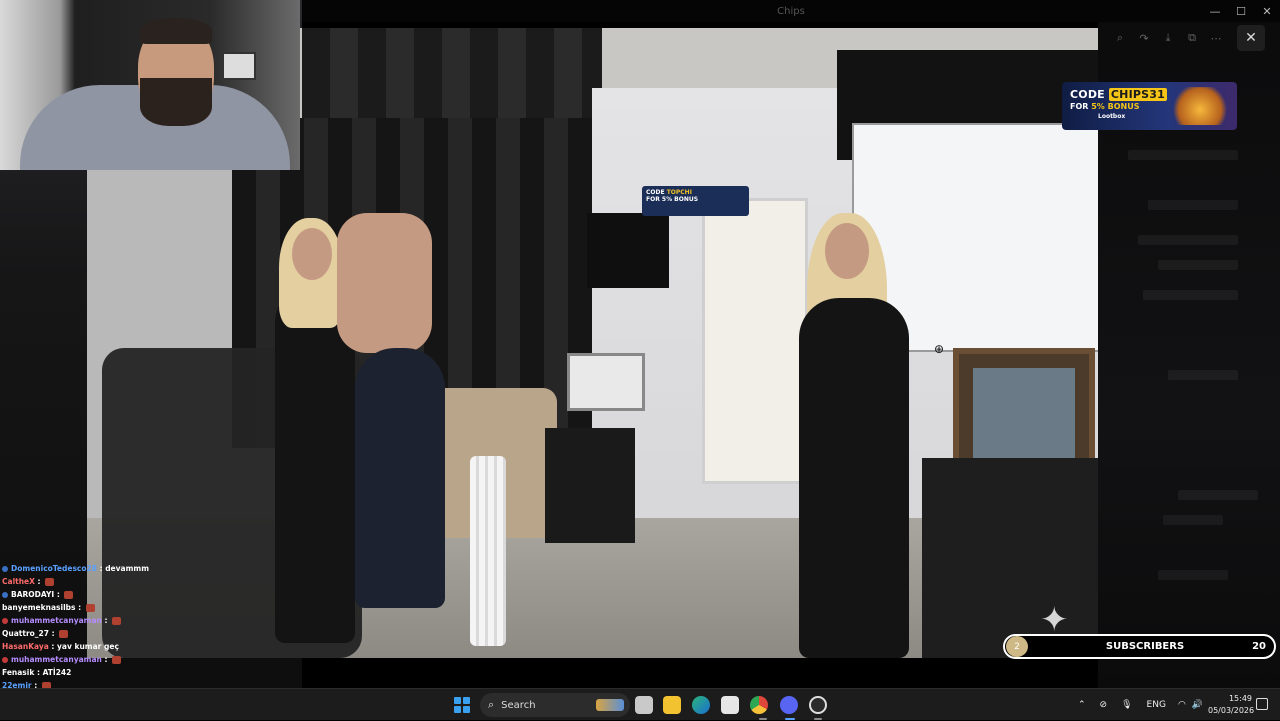 This screenshot has height=721, width=1280. I want to click on ad-bonus-prefix: FOR, so click(1079, 106).